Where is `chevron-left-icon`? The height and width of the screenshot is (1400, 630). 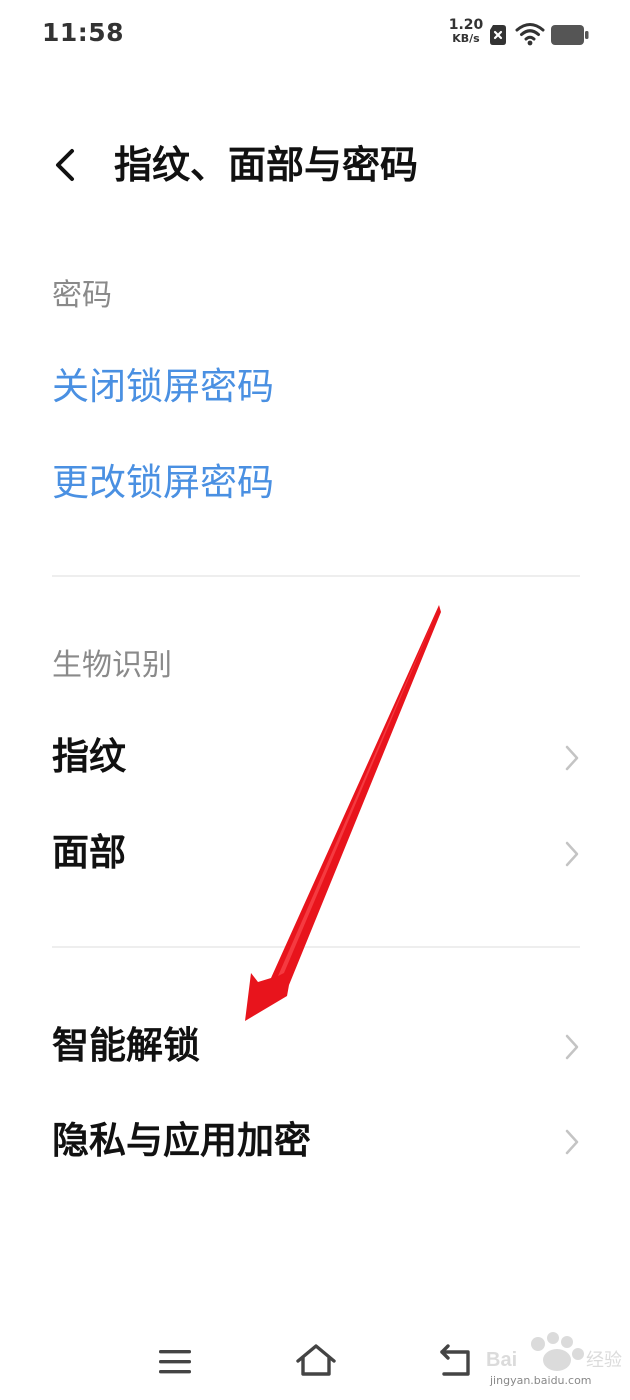 chevron-left-icon is located at coordinates (65, 165).